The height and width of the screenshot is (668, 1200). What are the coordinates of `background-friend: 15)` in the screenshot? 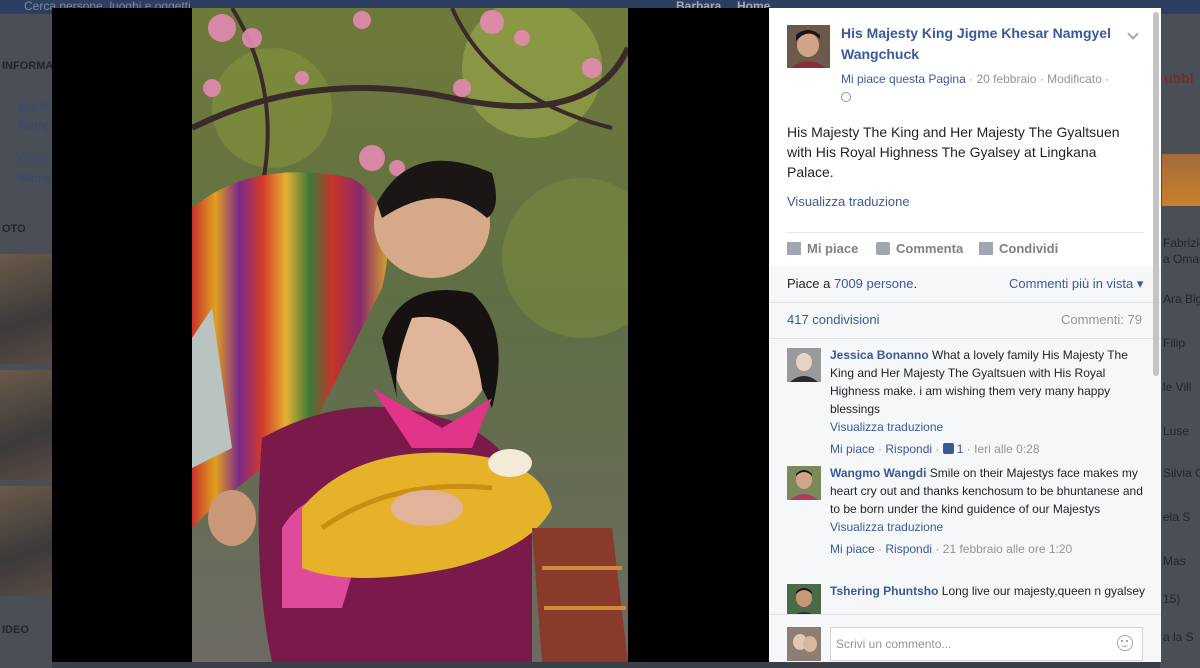 It's located at (1172, 599).